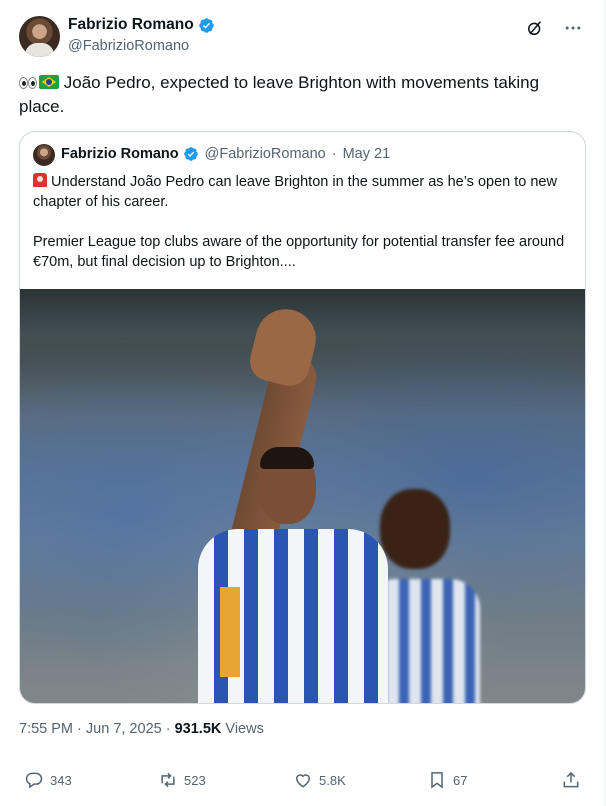 The width and height of the screenshot is (606, 806). What do you see at coordinates (265, 154) in the screenshot?
I see `quoted-handle: @FabrizioRomano` at bounding box center [265, 154].